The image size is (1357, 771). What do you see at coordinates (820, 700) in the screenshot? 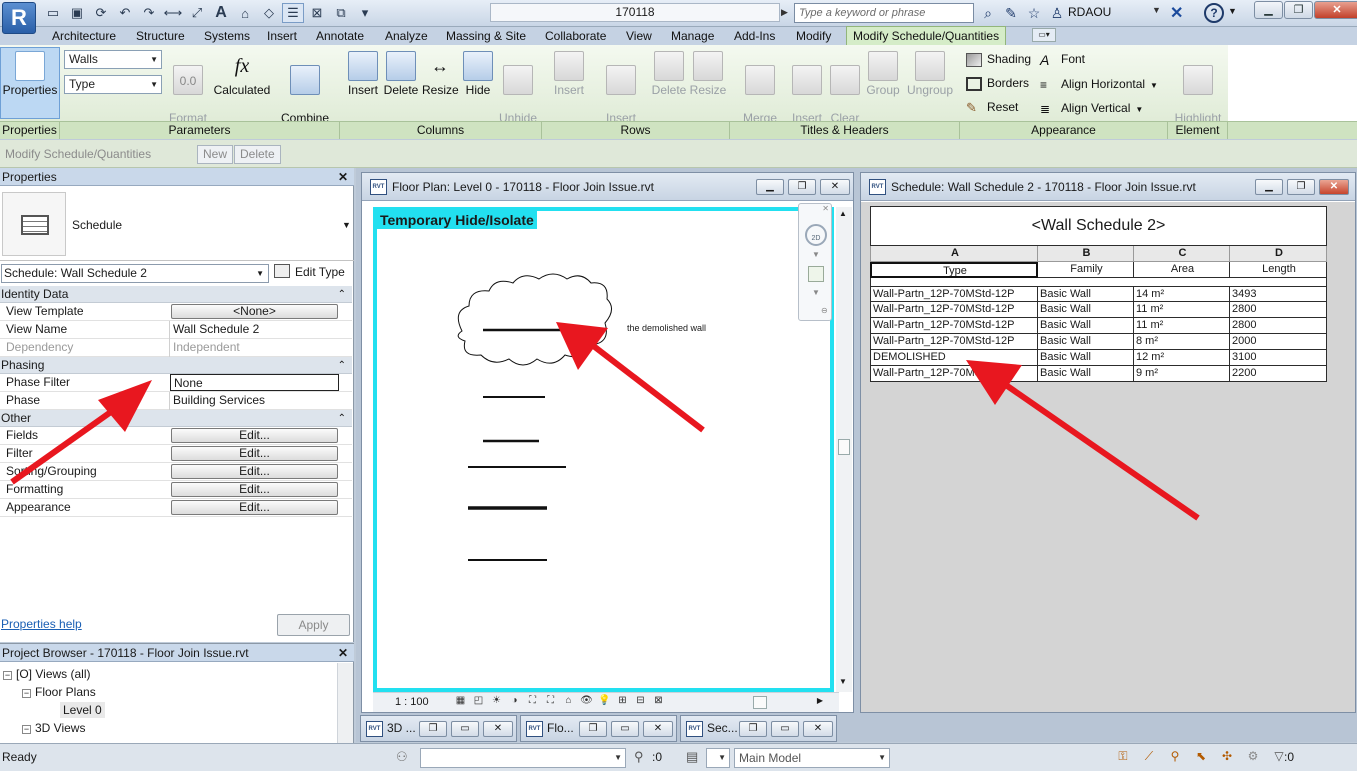
I see `scroll-right-icon: ▶` at bounding box center [820, 700].